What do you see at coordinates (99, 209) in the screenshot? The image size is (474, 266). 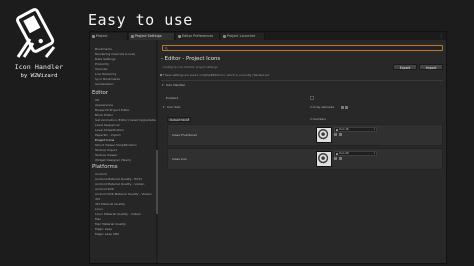 I see `sidebar-item: Linux` at bounding box center [99, 209].